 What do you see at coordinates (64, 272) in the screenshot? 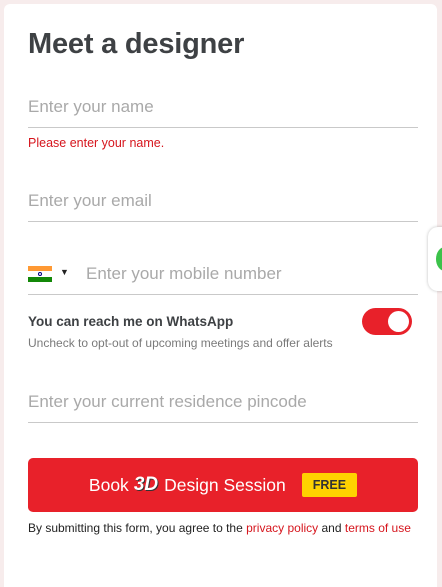
I see `caret-down-icon: ▼` at bounding box center [64, 272].